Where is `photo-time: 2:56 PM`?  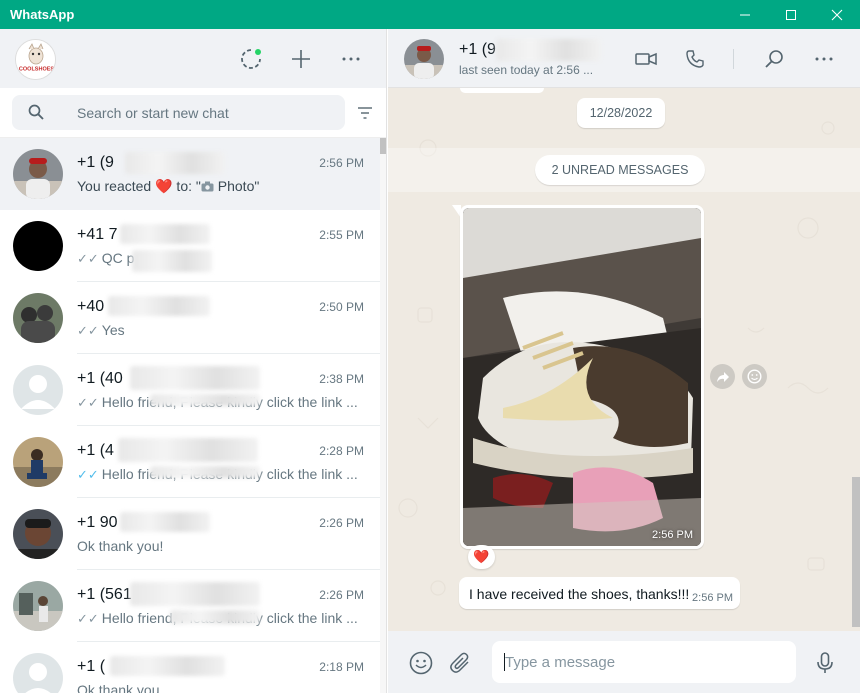
photo-time: 2:56 PM is located at coordinates (672, 535).